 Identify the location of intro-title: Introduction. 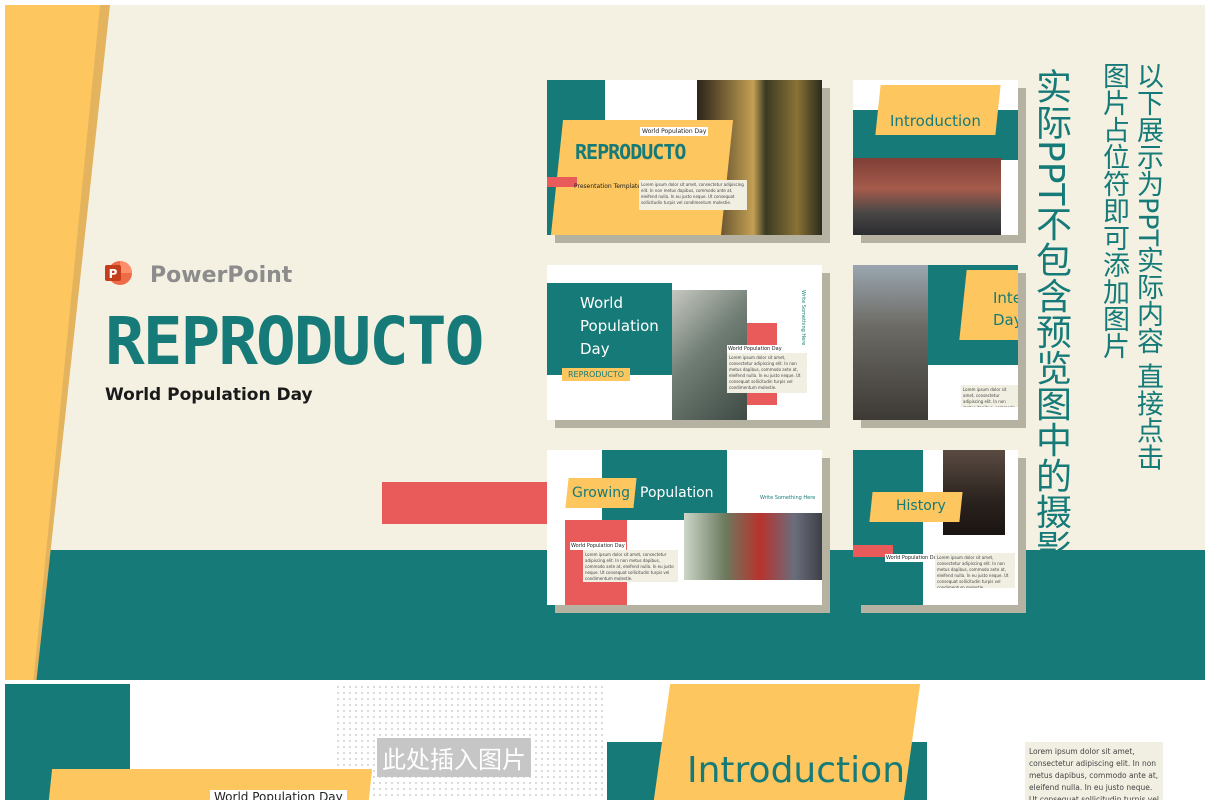
(796, 770).